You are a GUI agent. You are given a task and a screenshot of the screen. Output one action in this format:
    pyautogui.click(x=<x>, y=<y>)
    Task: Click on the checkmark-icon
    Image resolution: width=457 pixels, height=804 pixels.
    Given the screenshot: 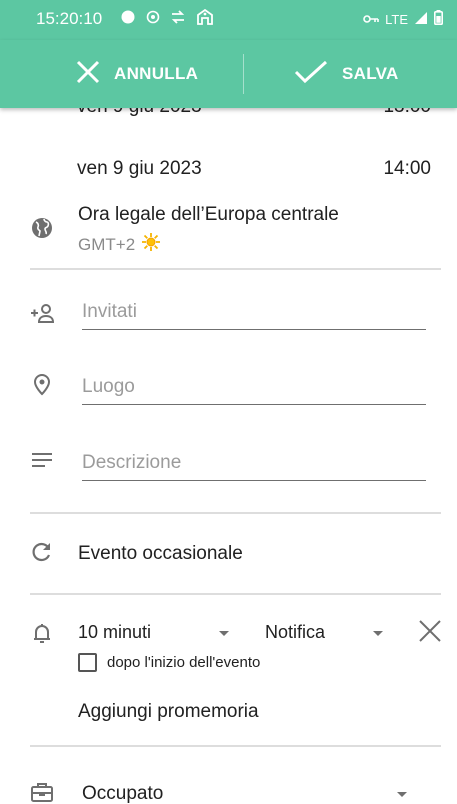 What is the action you would take?
    pyautogui.click(x=311, y=74)
    